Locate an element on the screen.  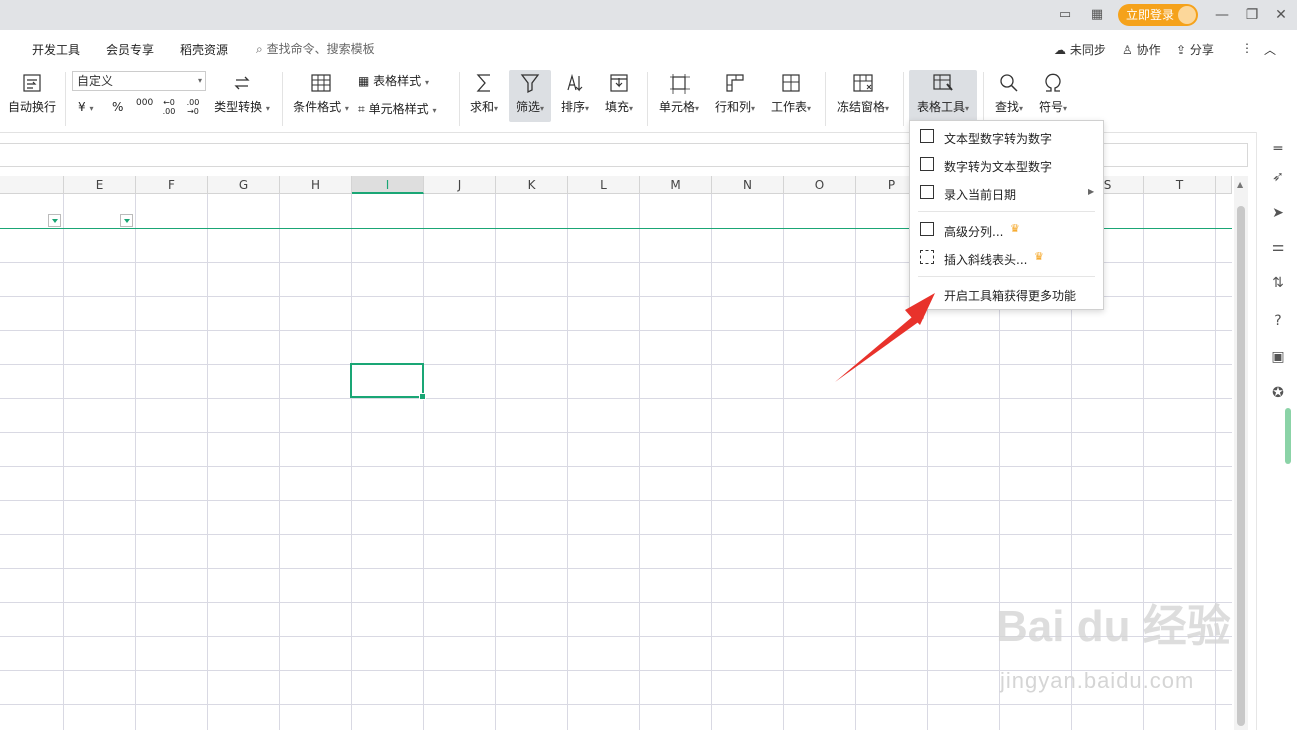
filter-button: 筛选▾ is located at coordinates (530, 96).